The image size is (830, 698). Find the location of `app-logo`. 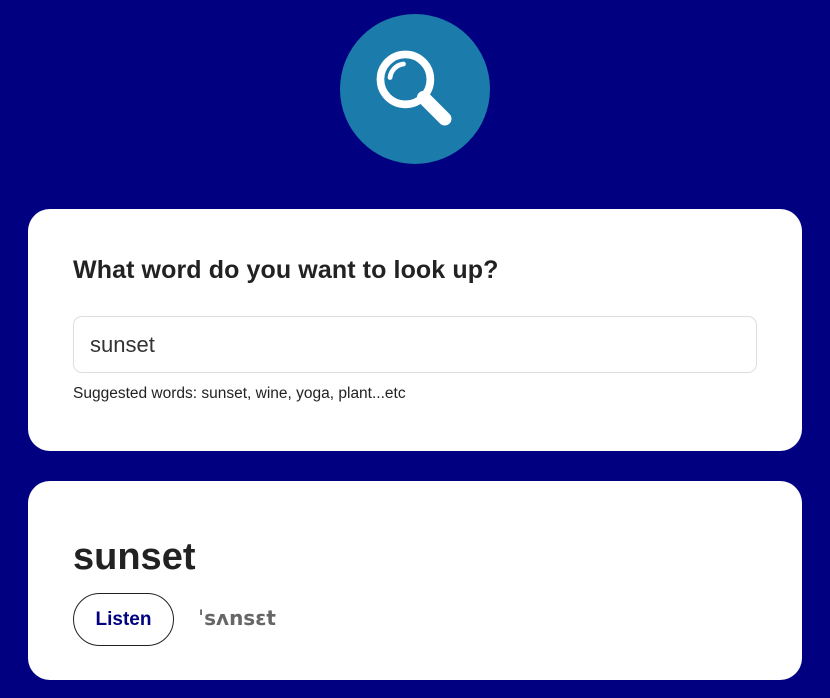

app-logo is located at coordinates (415, 89).